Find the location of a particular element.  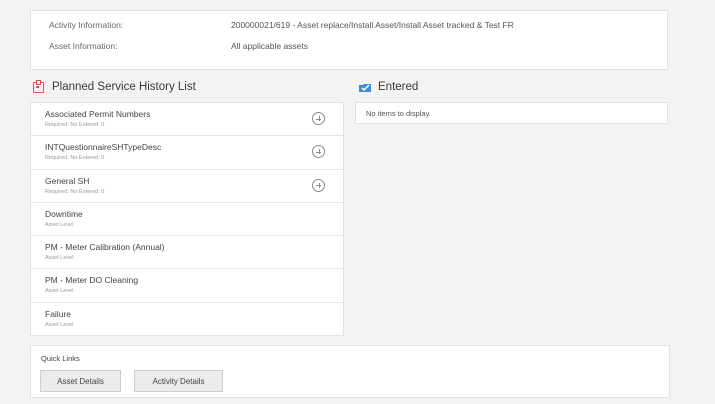

list-item-title: Failure is located at coordinates (58, 313).